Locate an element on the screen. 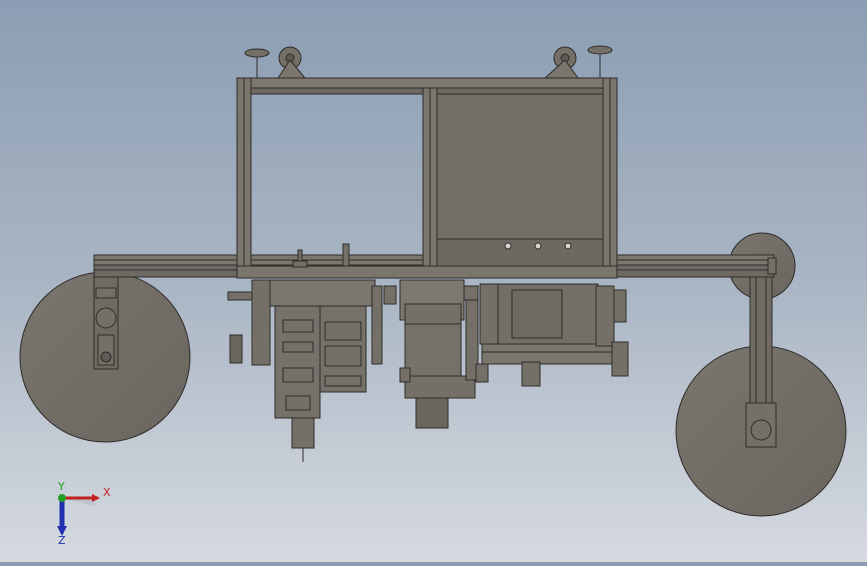 This screenshot has height=566, width=867. y-axis-label: Y is located at coordinates (61, 486).